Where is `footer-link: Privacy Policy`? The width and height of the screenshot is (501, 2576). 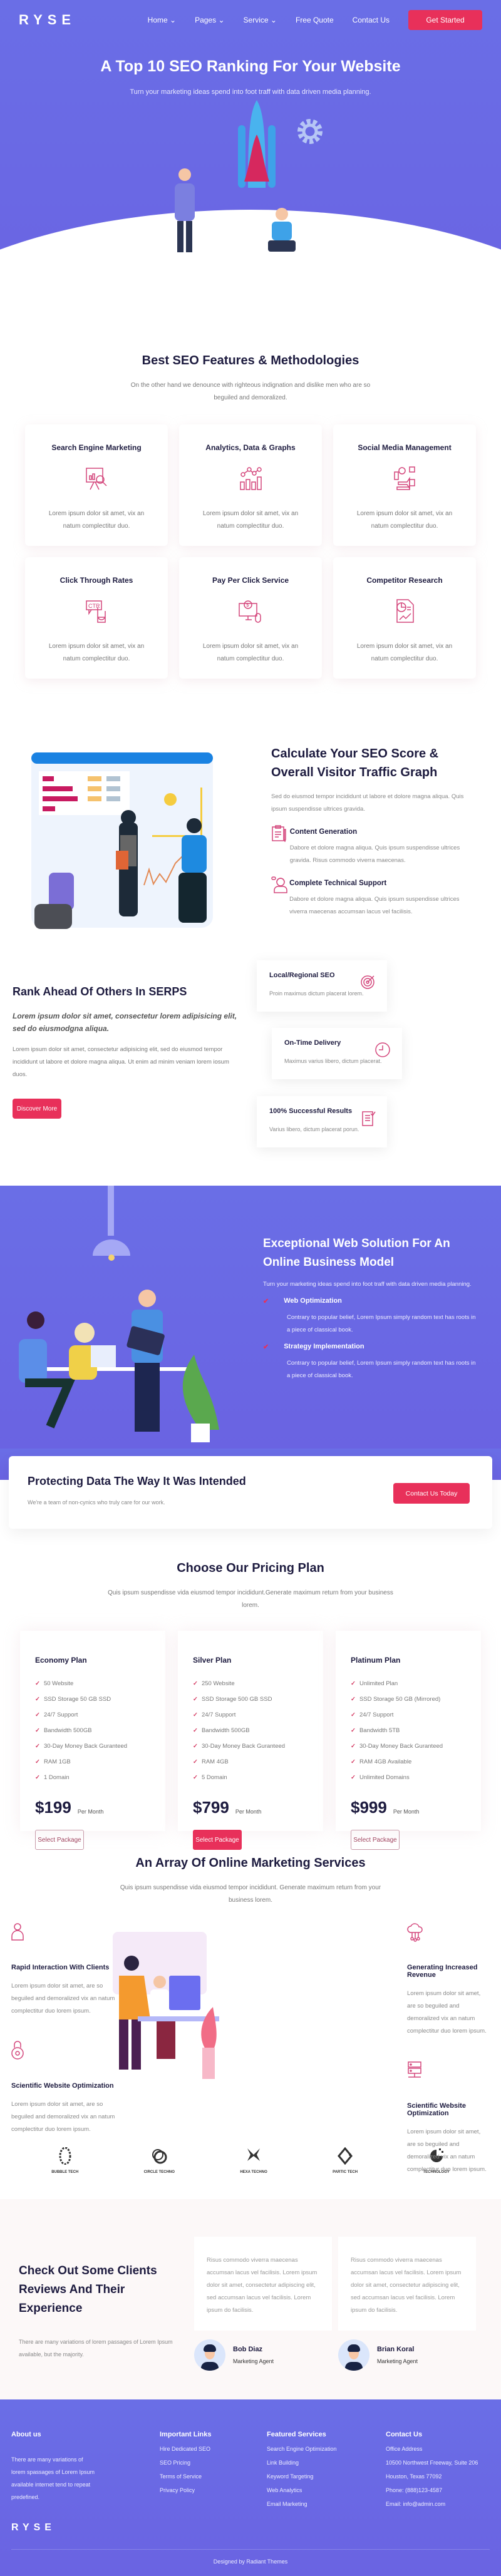
footer-link: Privacy Policy is located at coordinates (194, 2490).